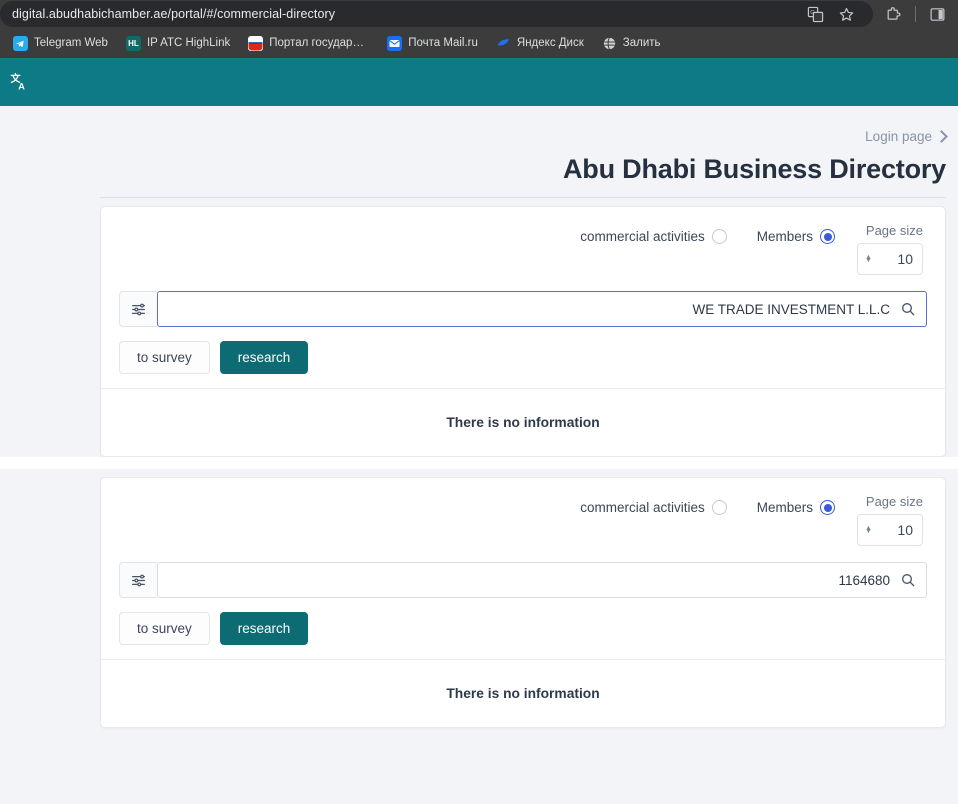 This screenshot has height=804, width=958. Describe the element at coordinates (395, 43) in the screenshot. I see `mailru-icon` at that location.